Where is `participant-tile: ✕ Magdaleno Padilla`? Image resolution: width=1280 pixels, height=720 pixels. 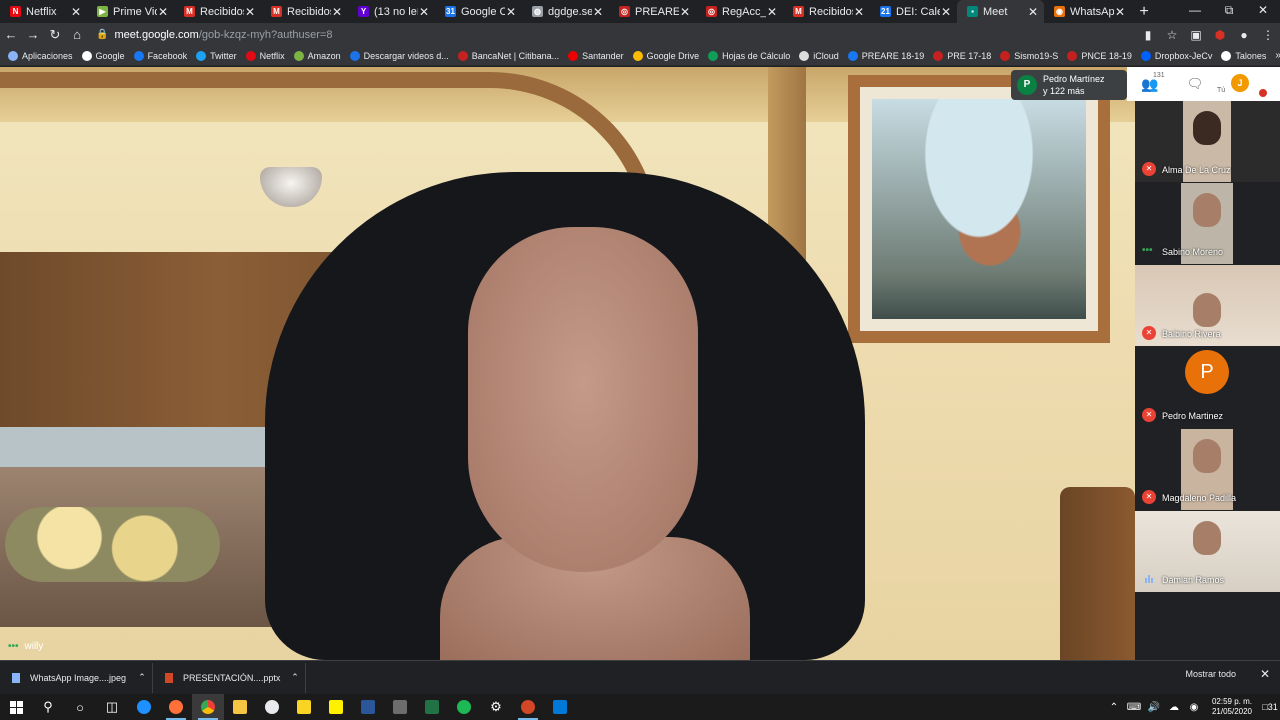
participant-tile: ✕ Magdaleno Padilla is located at coordinates (1207, 469).